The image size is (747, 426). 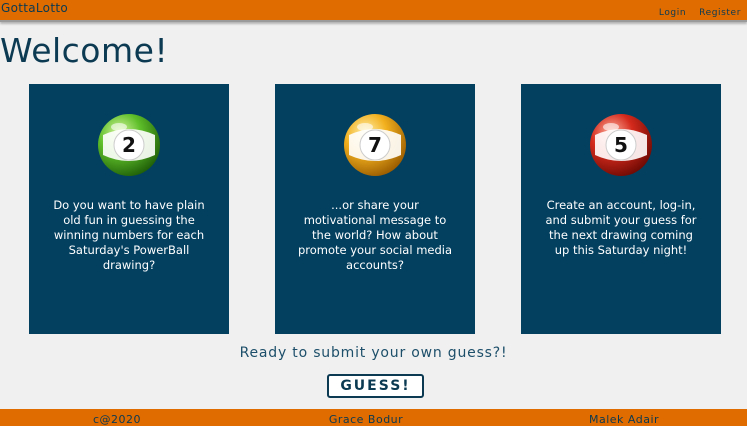 What do you see at coordinates (720, 13) in the screenshot?
I see `register-link: Register` at bounding box center [720, 13].